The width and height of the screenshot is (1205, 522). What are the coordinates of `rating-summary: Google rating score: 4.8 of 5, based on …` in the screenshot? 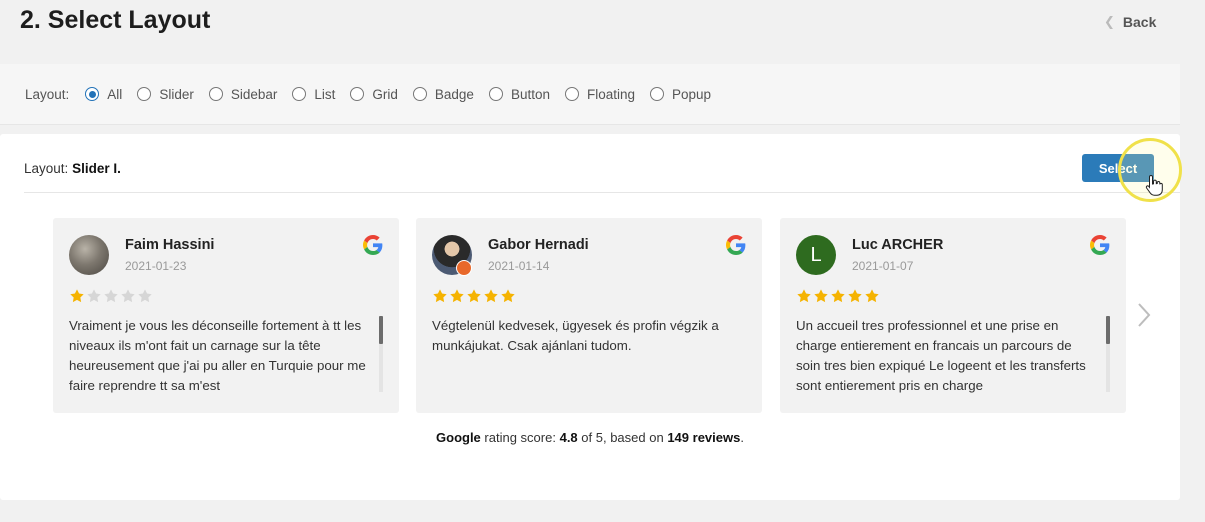 It's located at (590, 437).